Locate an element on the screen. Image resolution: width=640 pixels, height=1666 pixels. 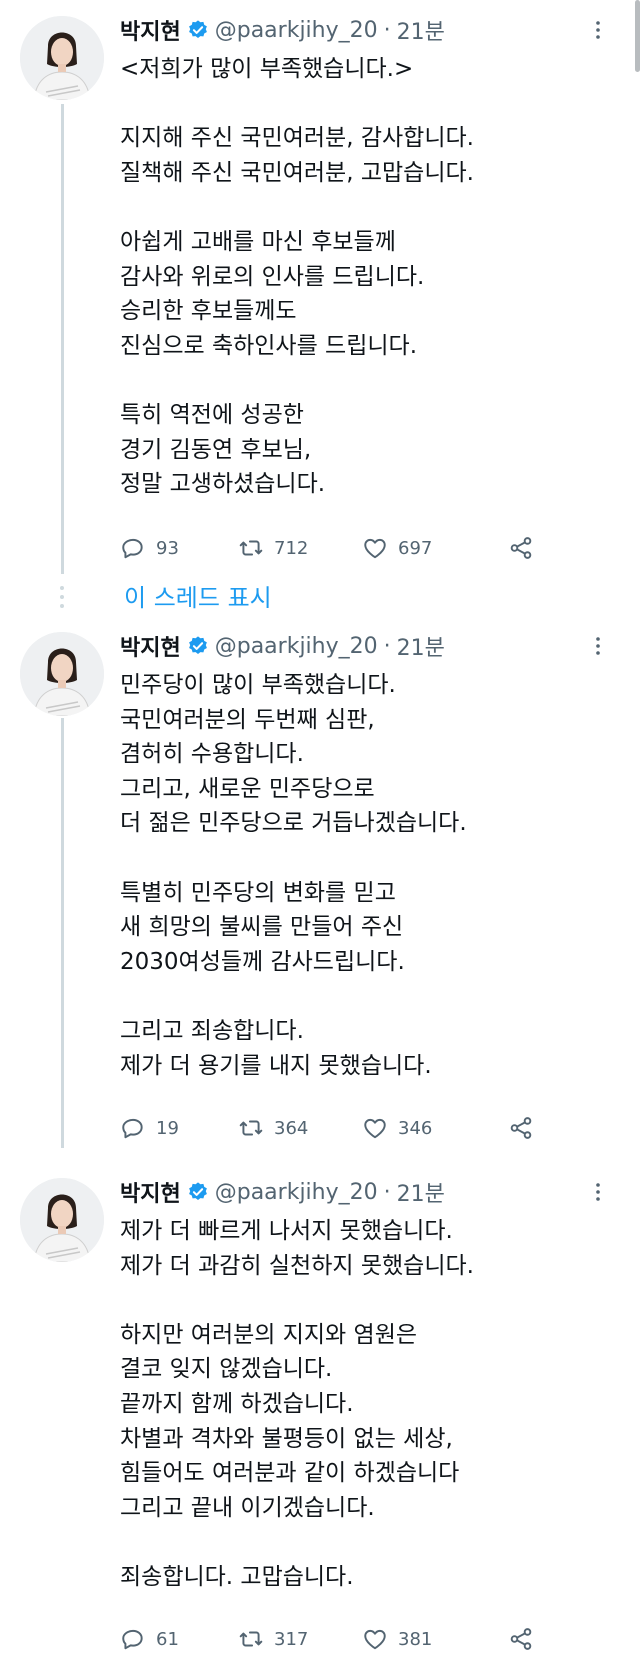
reply-count: 93 is located at coordinates (167, 548).